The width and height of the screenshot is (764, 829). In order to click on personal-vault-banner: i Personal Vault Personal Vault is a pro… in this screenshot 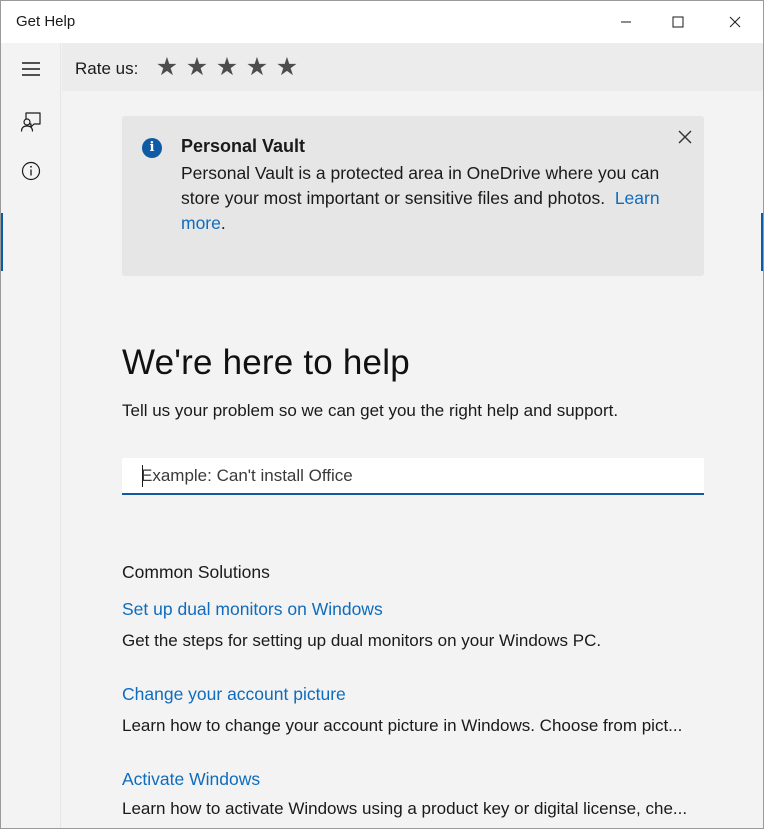, I will do `click(413, 196)`.